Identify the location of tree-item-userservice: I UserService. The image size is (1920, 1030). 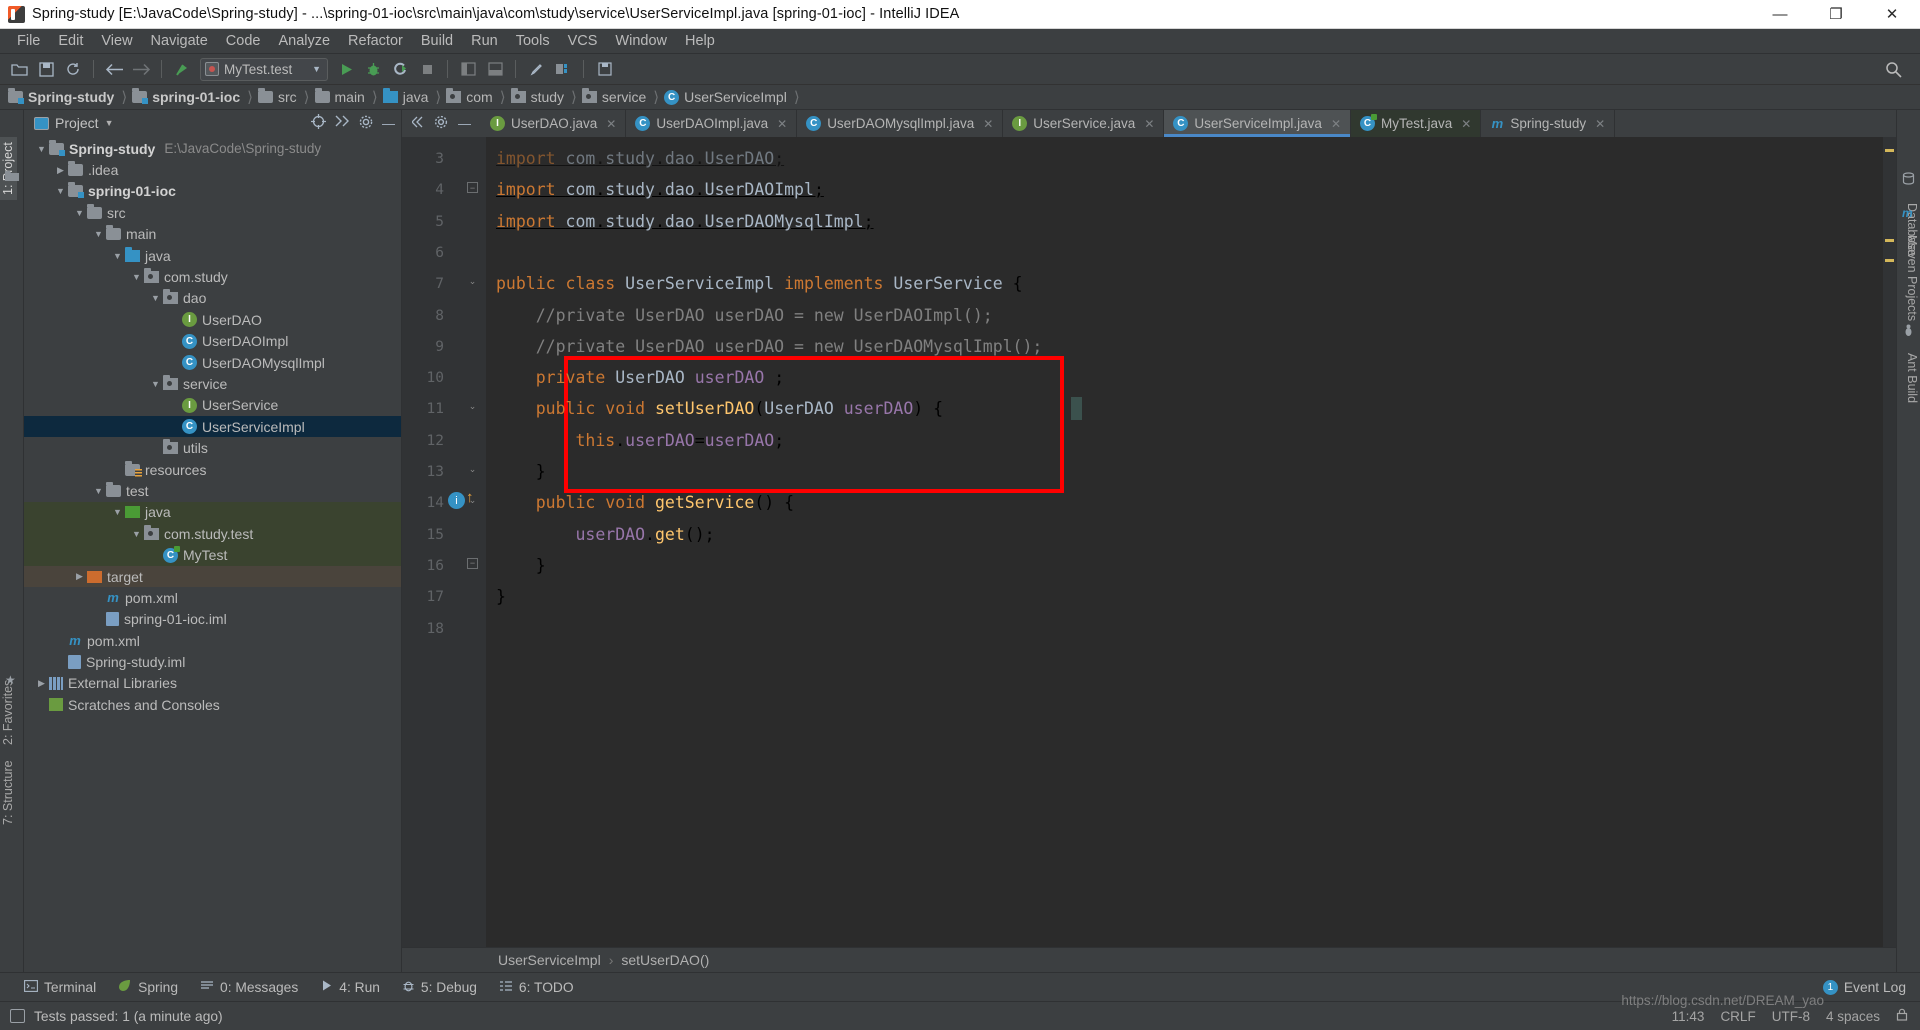
(212, 405).